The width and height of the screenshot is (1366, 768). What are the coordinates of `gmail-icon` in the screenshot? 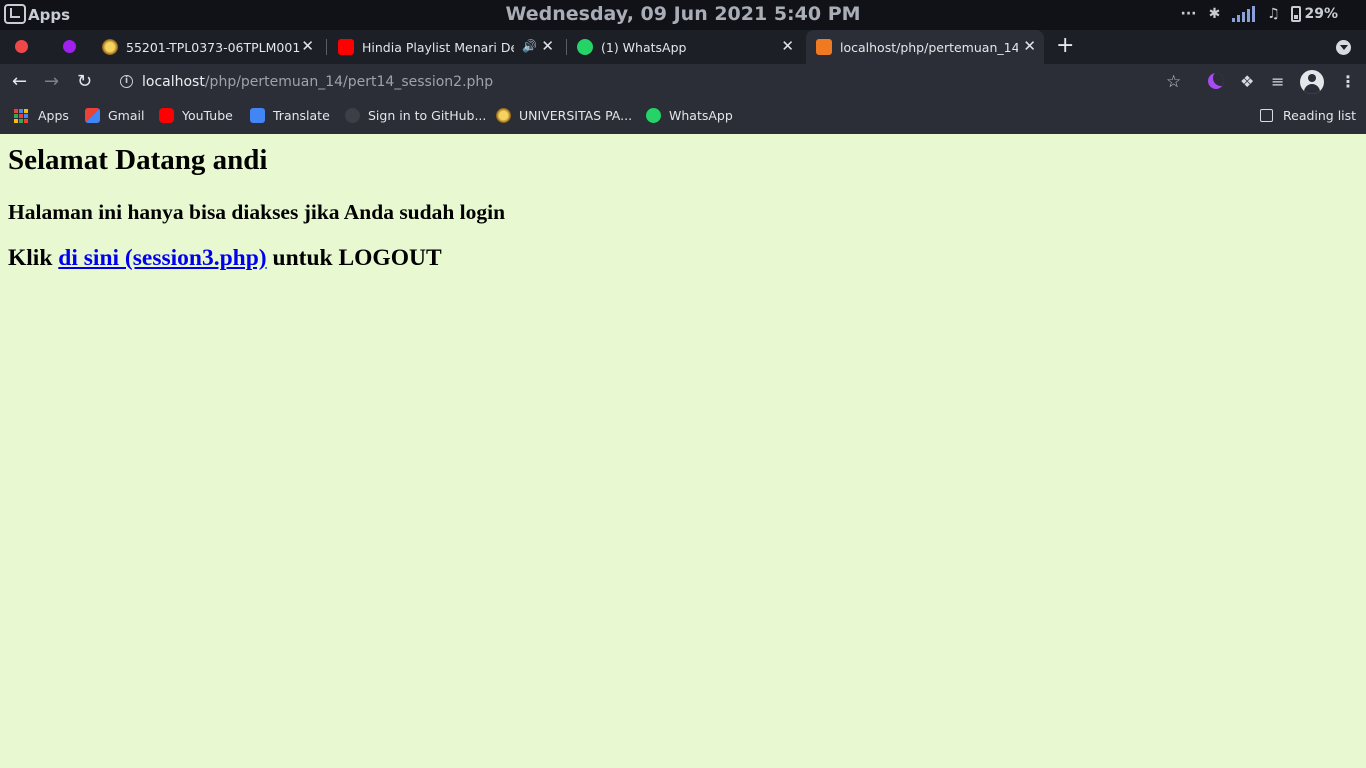 It's located at (92, 115).